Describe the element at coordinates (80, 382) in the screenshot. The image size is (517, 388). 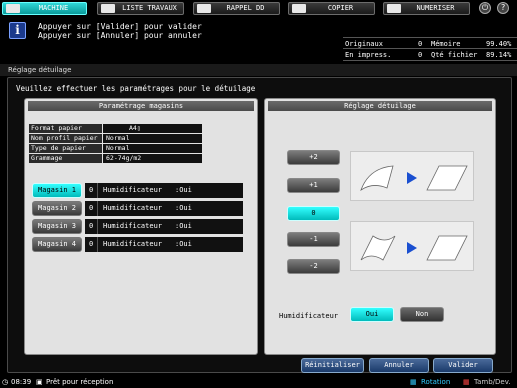
I see `status-ready: Prêt pour réception` at that location.